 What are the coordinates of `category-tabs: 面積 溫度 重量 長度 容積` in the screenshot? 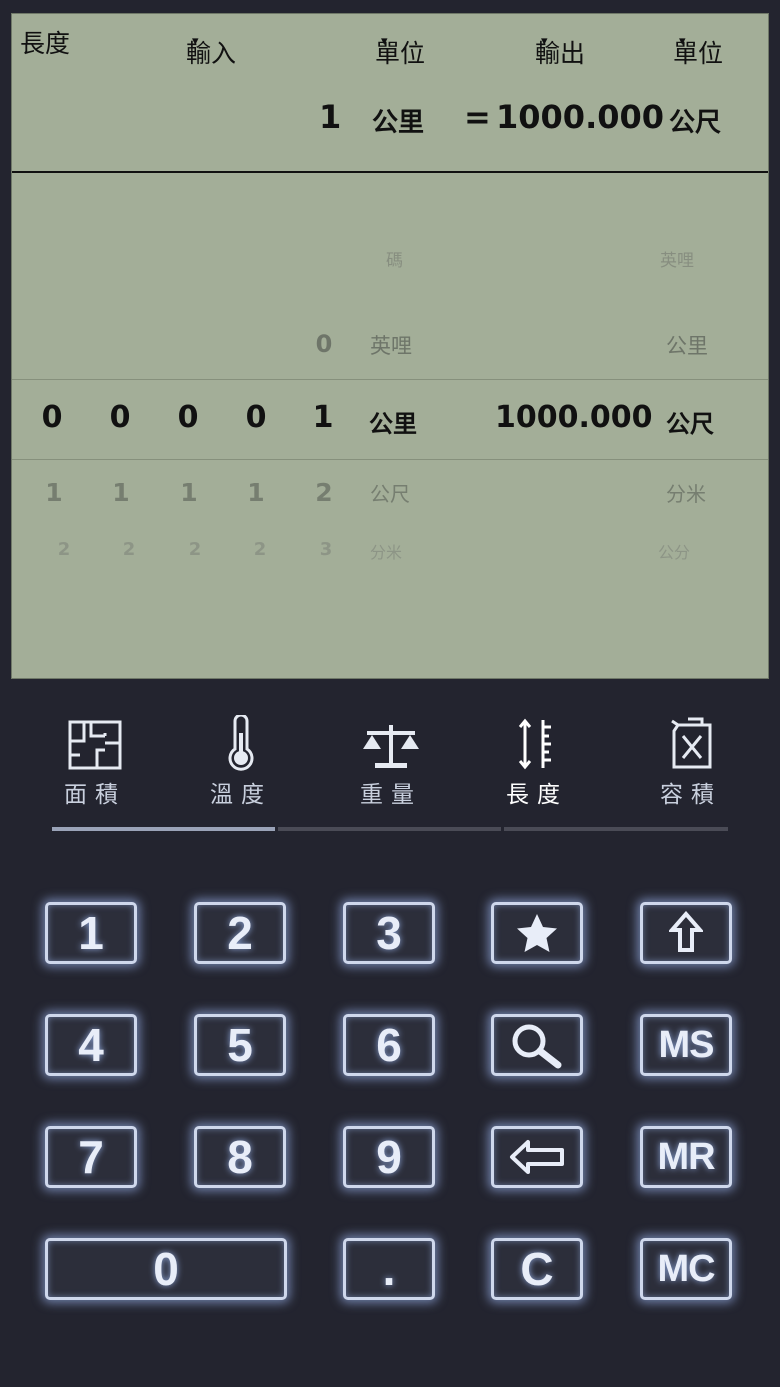 It's located at (390, 775).